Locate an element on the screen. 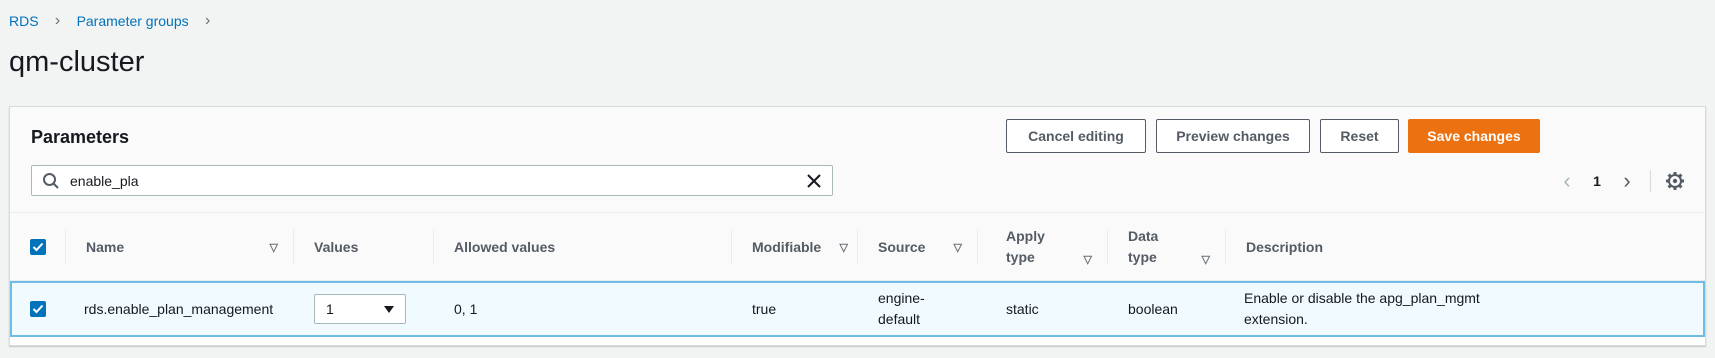 The height and width of the screenshot is (358, 1715). apply-type-value: static is located at coordinates (1022, 308).